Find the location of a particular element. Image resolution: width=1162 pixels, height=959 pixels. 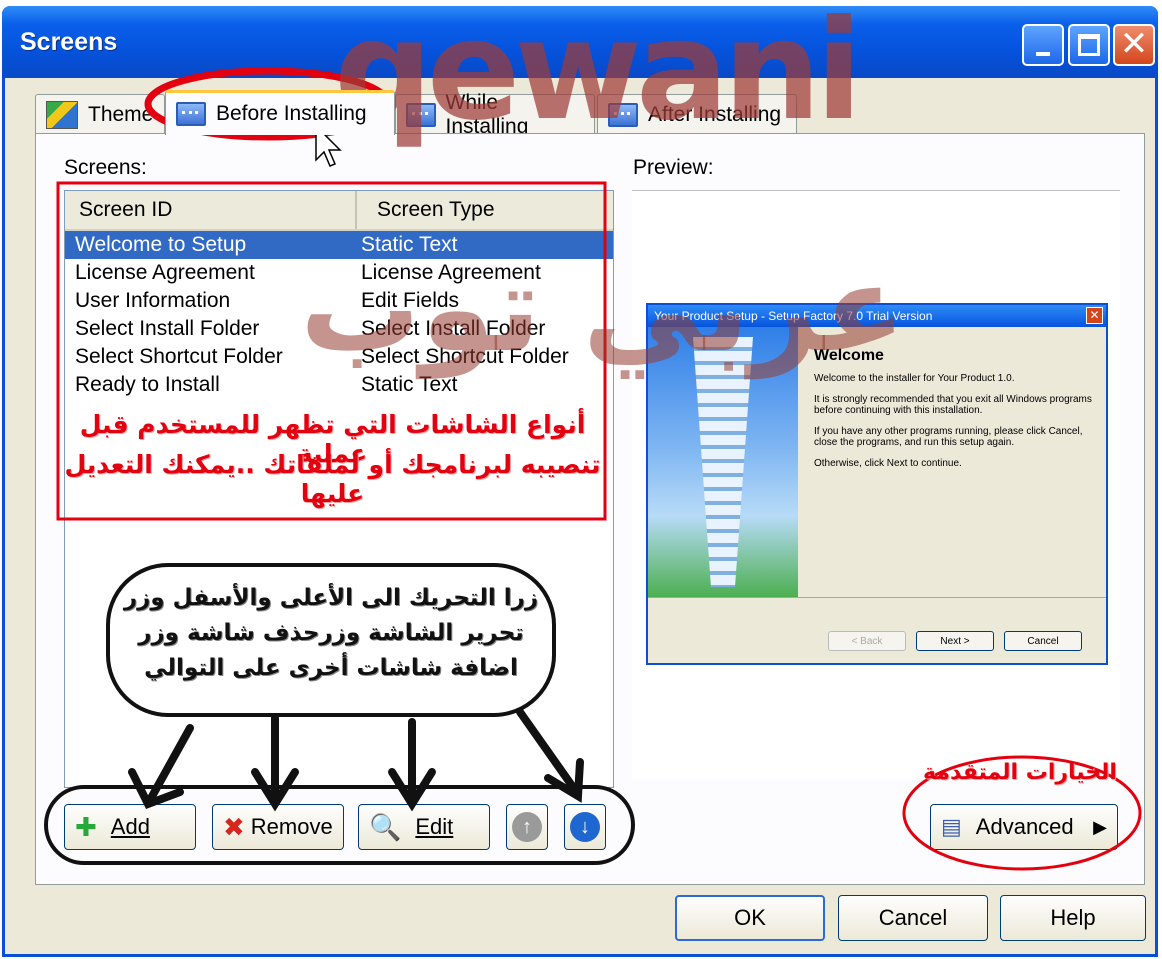

cancel-label: Cancel is located at coordinates (913, 917).